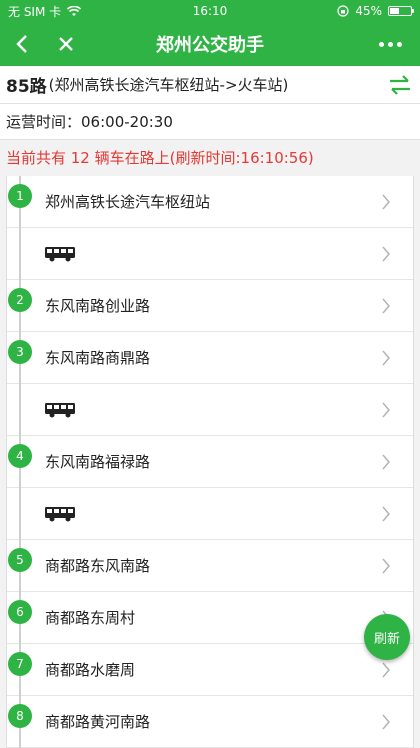 The height and width of the screenshot is (748, 420). I want to click on refresh-button: 刷新, so click(387, 637).